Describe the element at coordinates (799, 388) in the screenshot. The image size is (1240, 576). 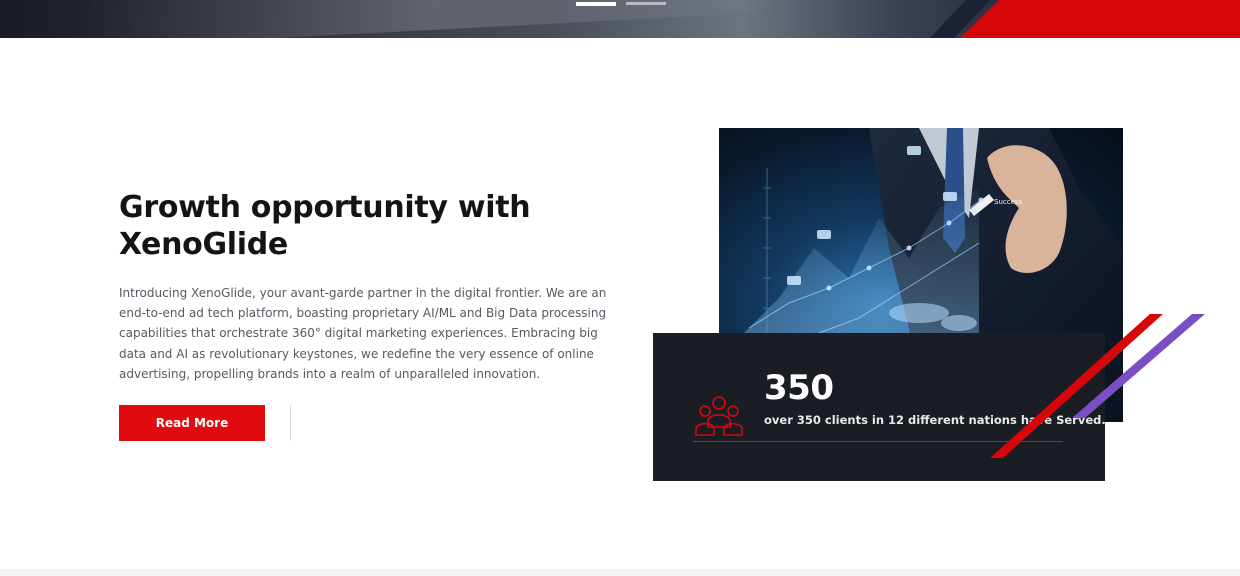
I see `stat-number: 350` at that location.